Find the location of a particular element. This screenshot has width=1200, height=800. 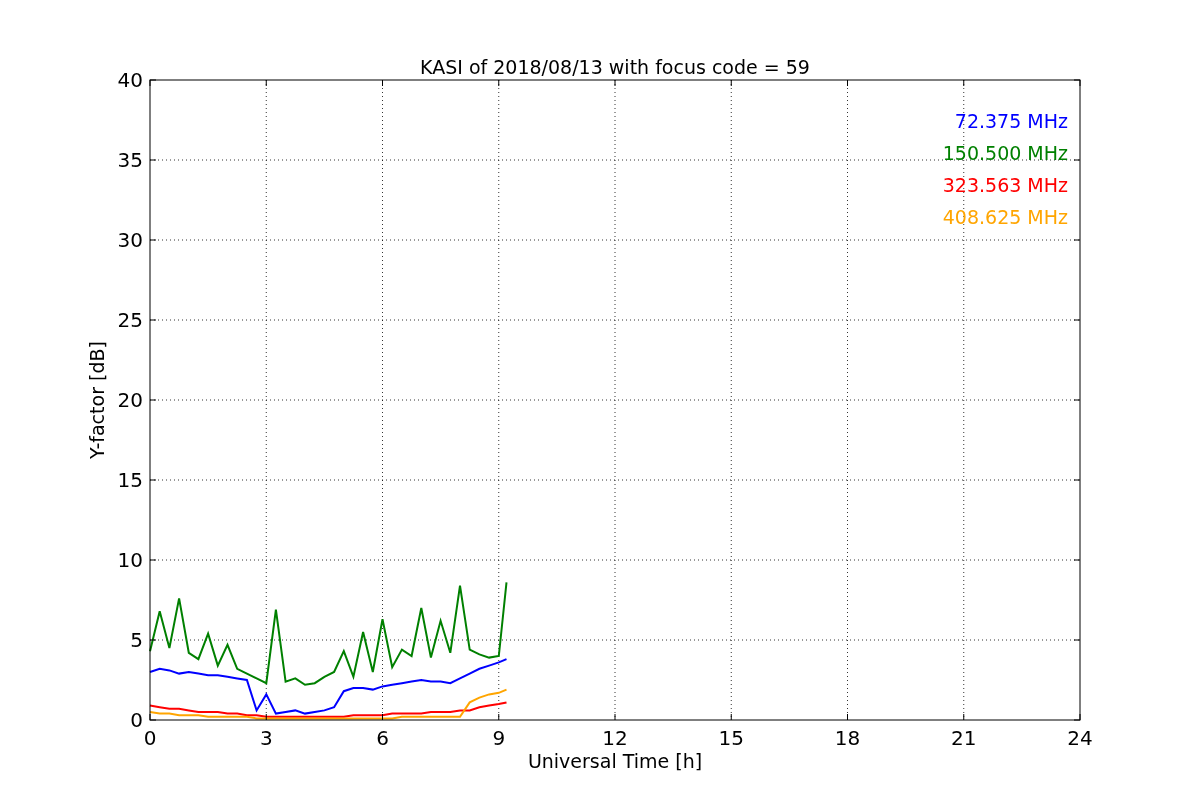

y-tick-label: 20 is located at coordinates (130, 400).